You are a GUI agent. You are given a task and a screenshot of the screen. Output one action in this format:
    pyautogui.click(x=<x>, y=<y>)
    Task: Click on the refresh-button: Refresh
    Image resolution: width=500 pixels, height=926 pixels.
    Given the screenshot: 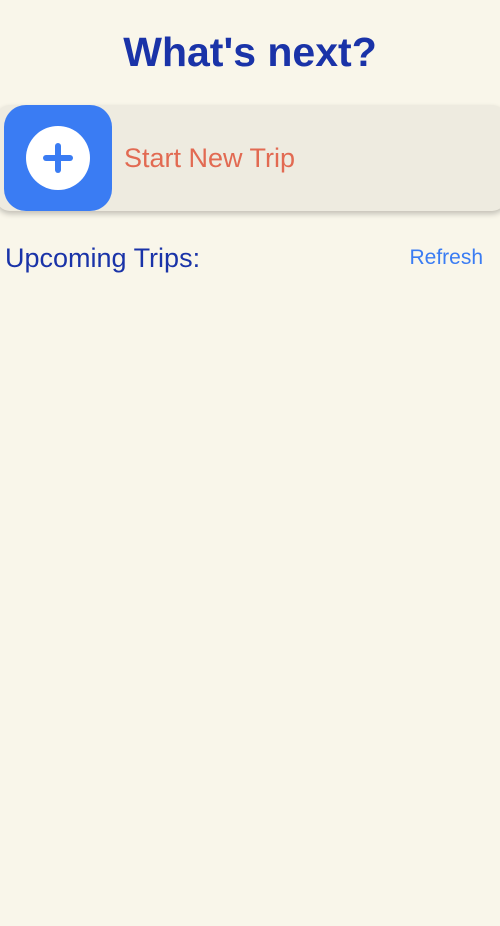 What is the action you would take?
    pyautogui.click(x=446, y=258)
    